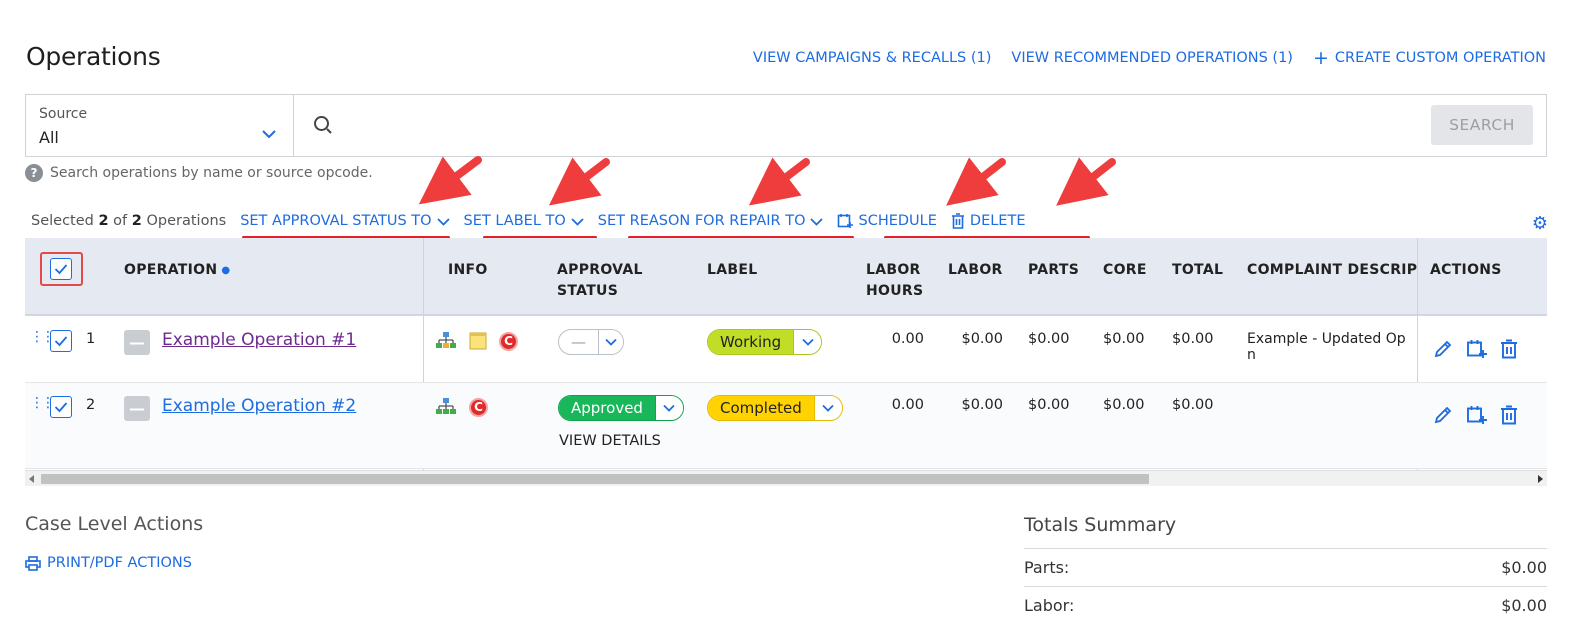 This screenshot has height=627, width=1574. I want to click on scroll-right-arrow-icon, so click(1540, 479).